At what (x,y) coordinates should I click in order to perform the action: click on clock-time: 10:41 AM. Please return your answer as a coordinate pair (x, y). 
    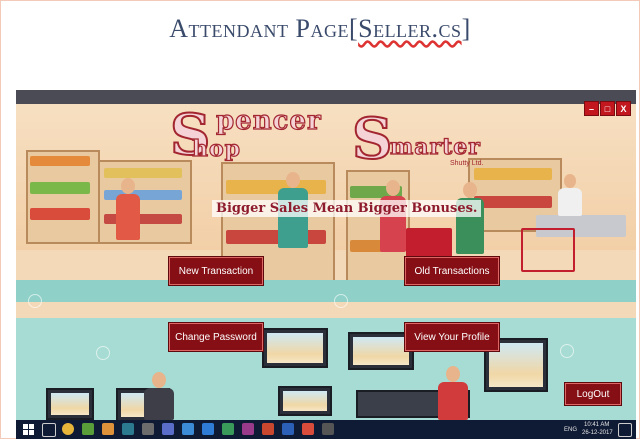
    Looking at the image, I should click on (596, 425).